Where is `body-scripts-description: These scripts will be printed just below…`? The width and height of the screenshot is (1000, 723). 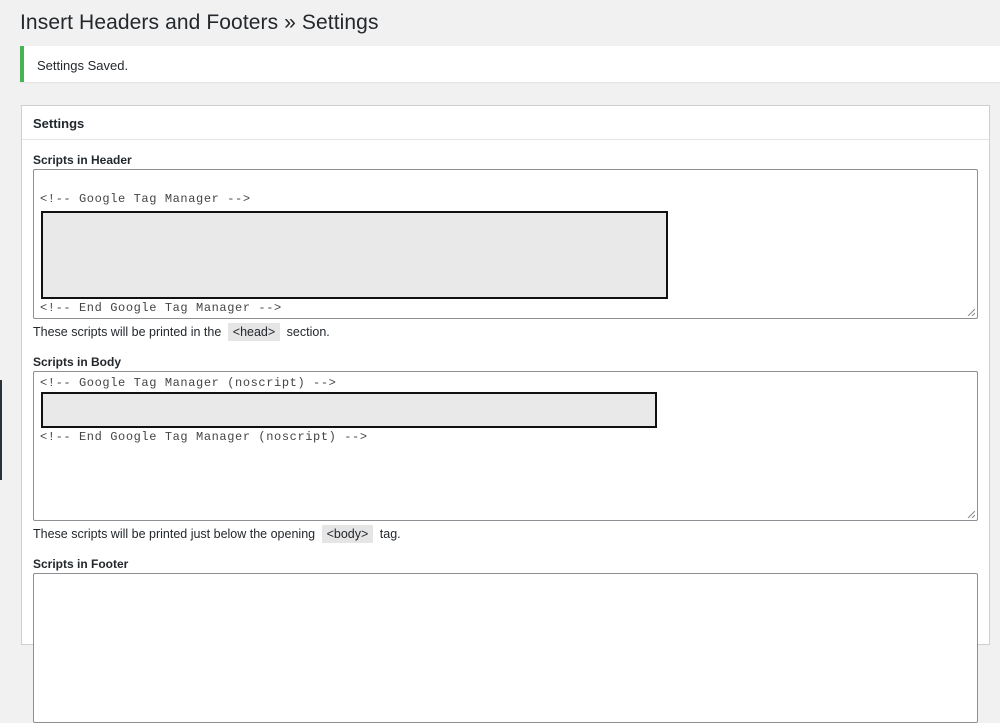
body-scripts-description: These scripts will be printed just below… is located at coordinates (217, 534).